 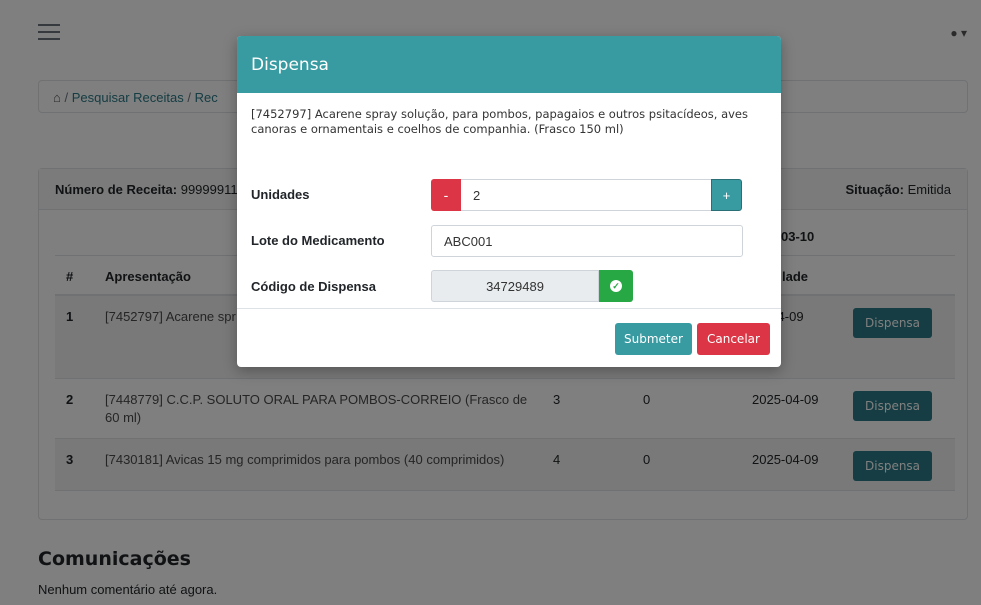 I want to click on units-input, so click(x=586, y=195).